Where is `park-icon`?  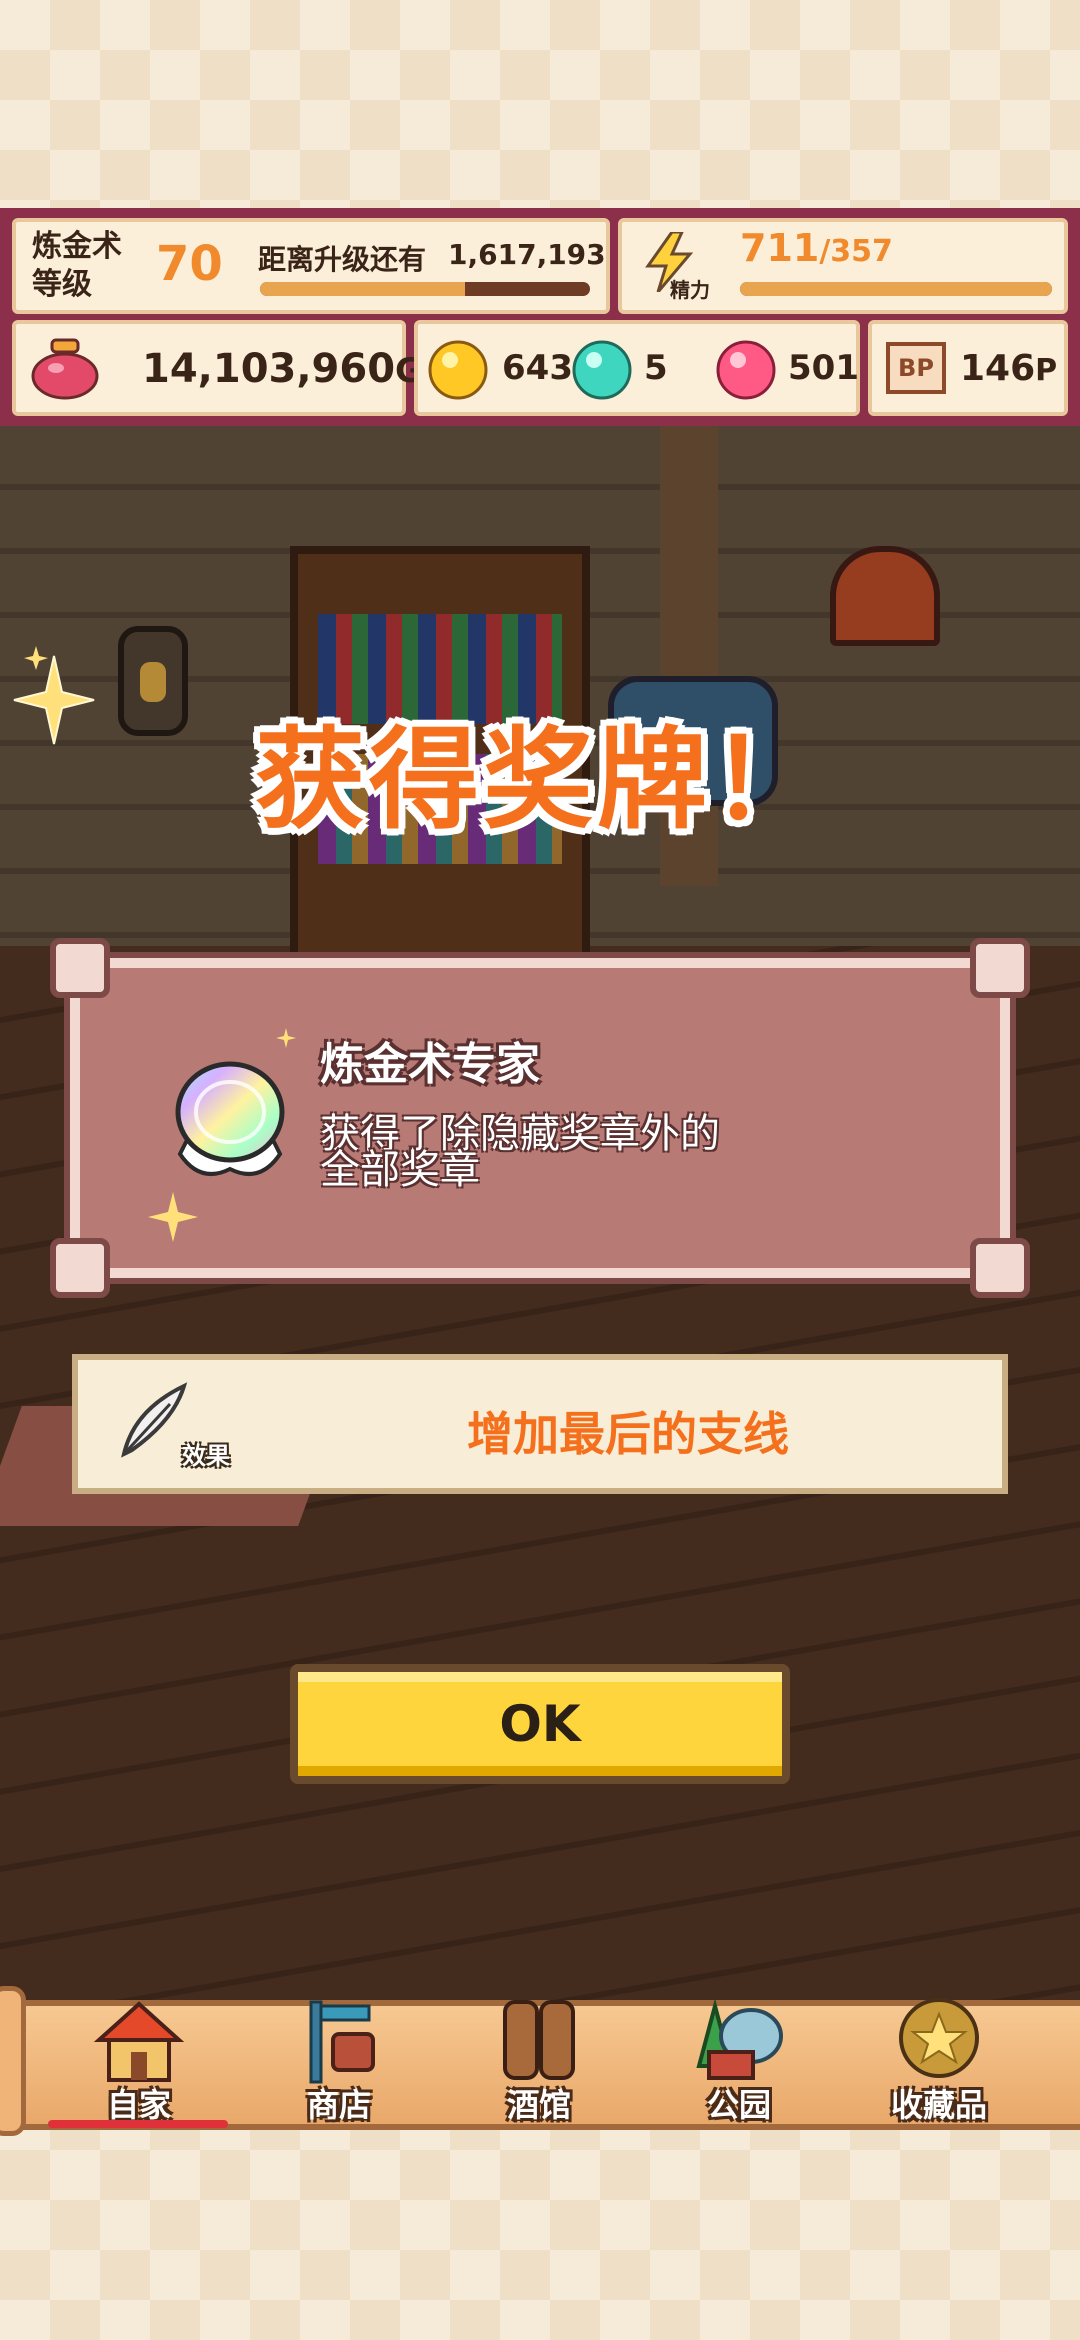 park-icon is located at coordinates (739, 2039).